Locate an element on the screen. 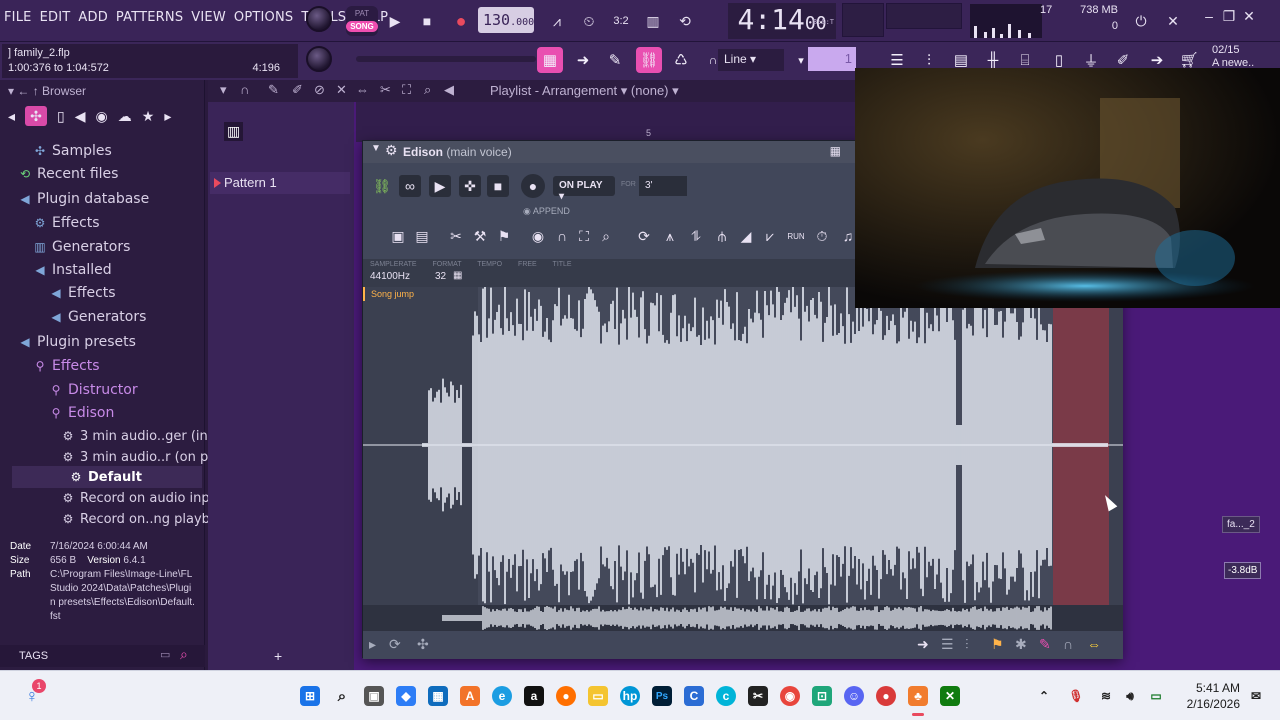 The image size is (1280, 720). browser-item: ⟲ Recent files is located at coordinates (68, 174).